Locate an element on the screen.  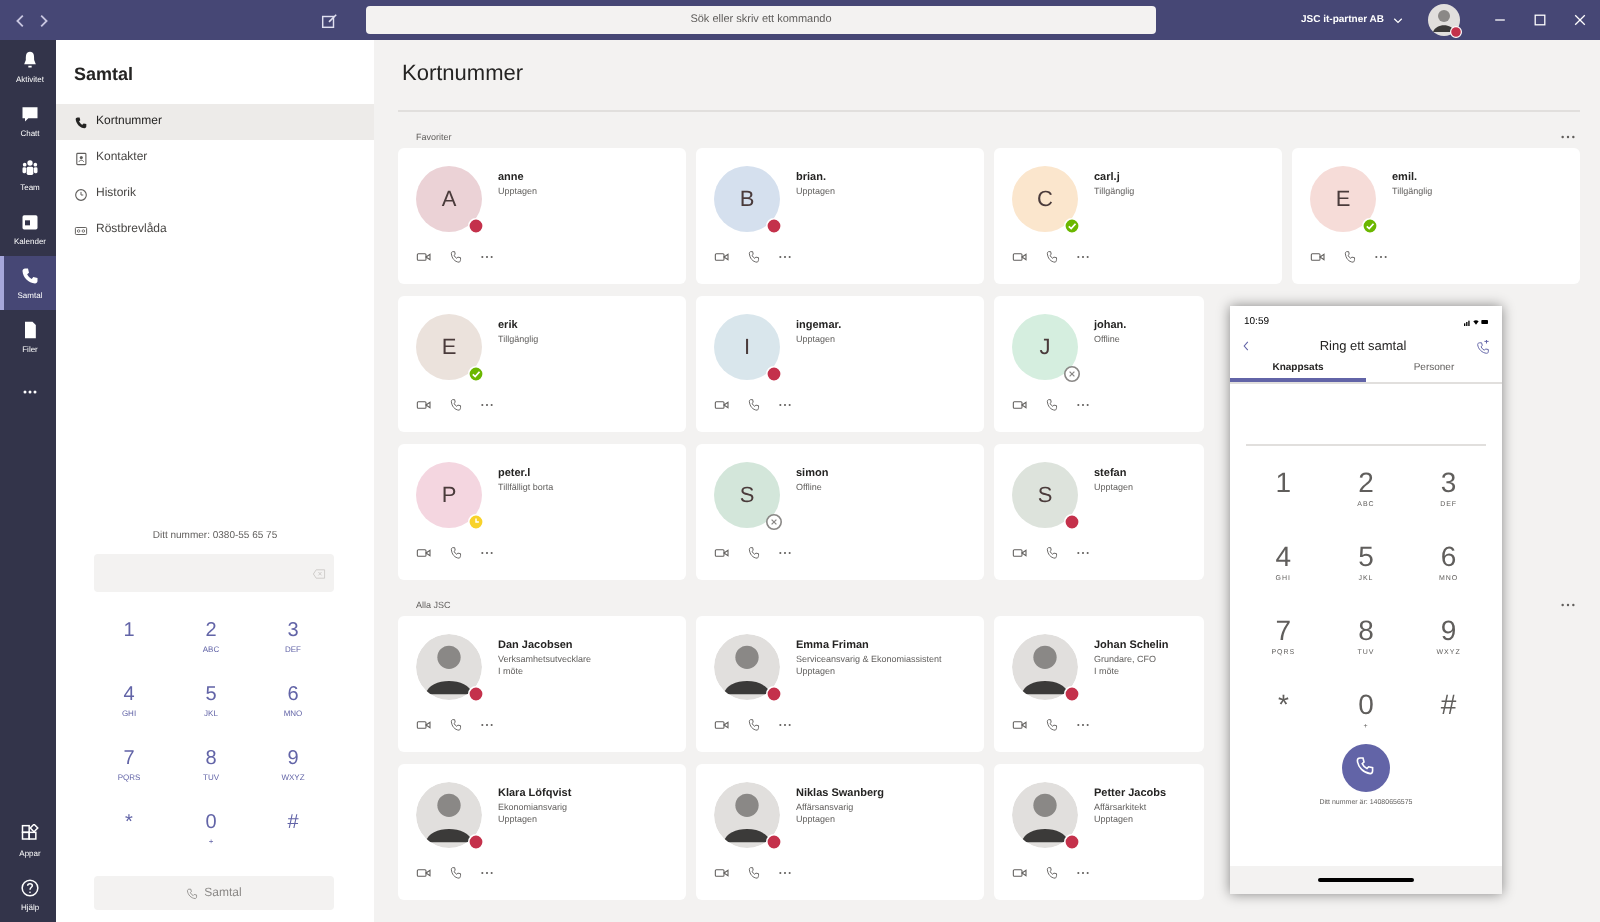
avatar: B is located at coordinates (747, 199).